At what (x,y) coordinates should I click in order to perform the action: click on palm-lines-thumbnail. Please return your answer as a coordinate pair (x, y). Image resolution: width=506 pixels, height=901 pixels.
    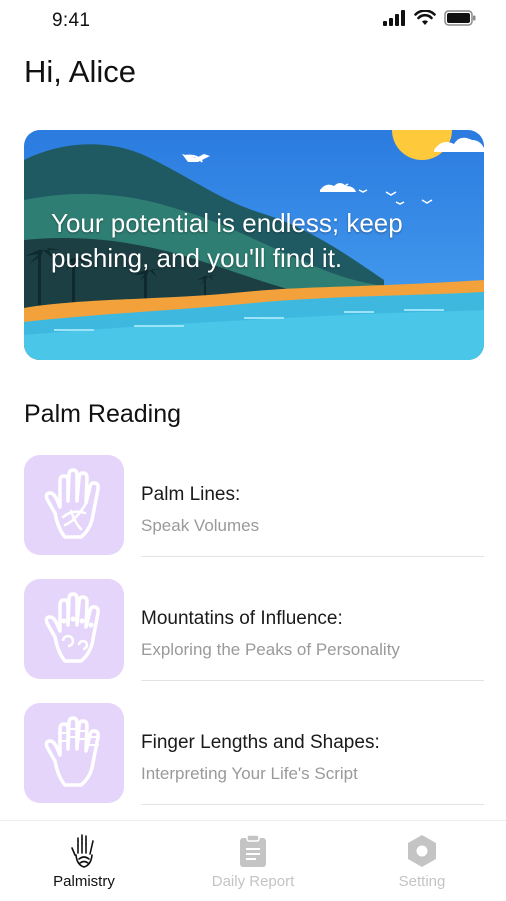
    Looking at the image, I should click on (74, 505).